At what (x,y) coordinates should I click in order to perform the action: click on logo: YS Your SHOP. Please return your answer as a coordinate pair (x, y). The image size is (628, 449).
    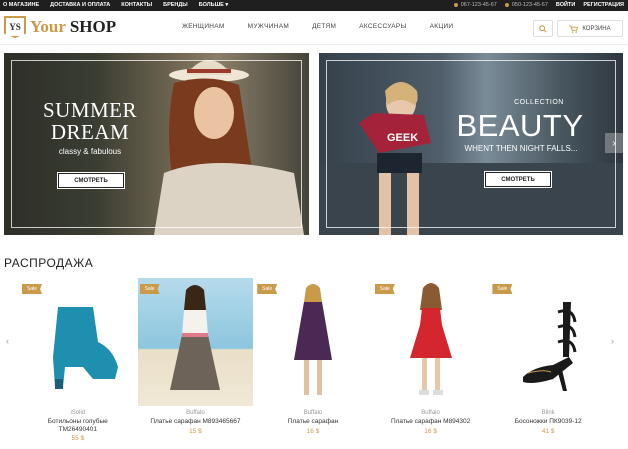
    Looking at the image, I should click on (60, 27).